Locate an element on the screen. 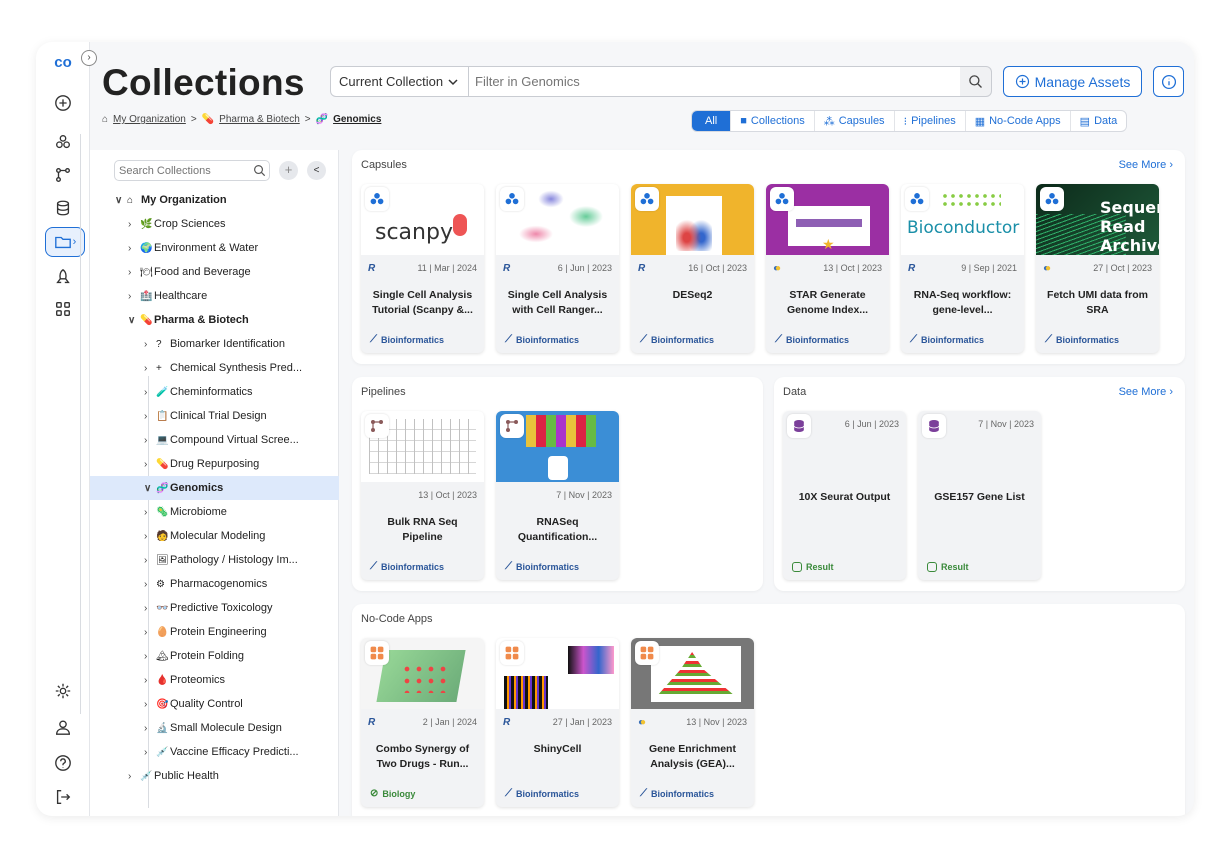 The width and height of the screenshot is (1230, 860). result-icon is located at coordinates (797, 567).